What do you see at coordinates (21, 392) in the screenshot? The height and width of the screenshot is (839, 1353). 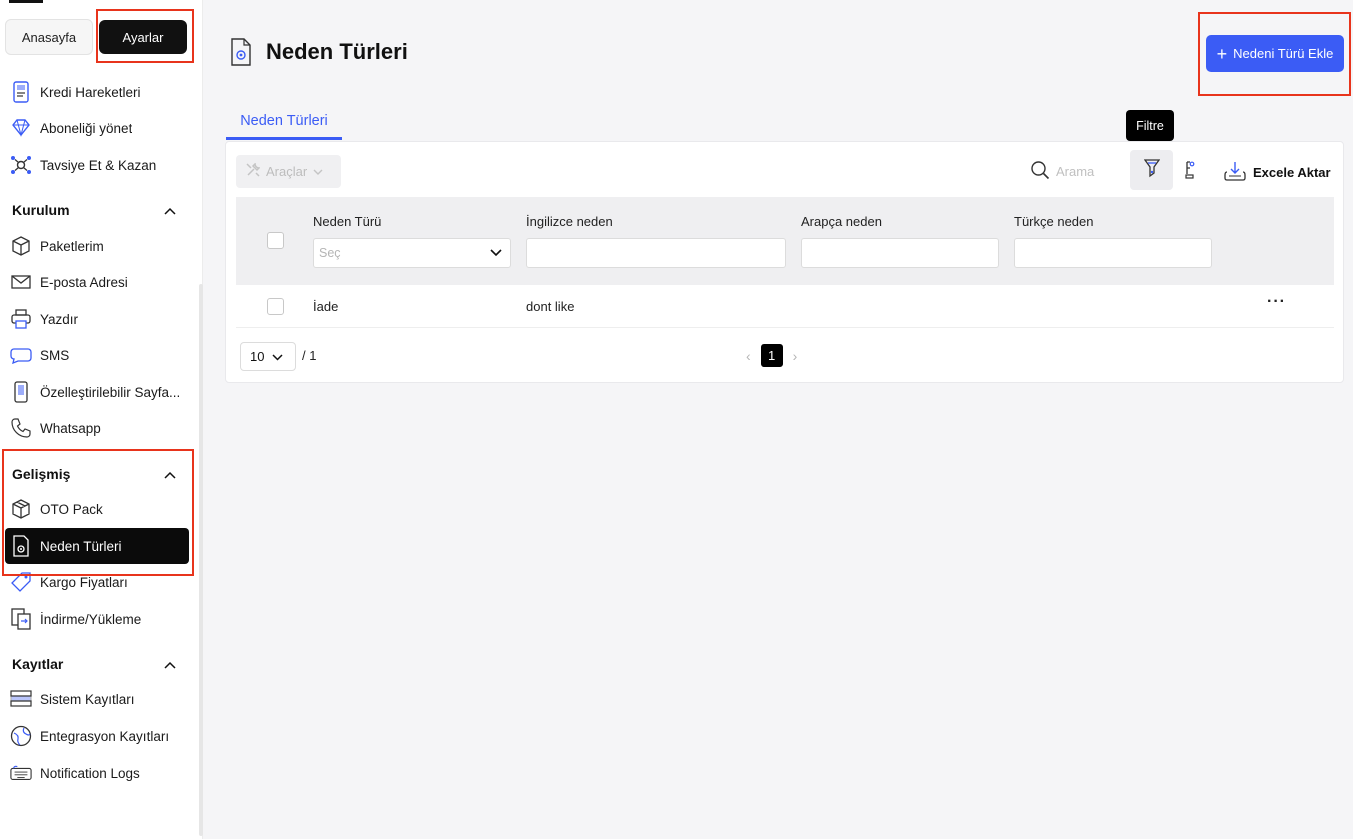 I see `phone-page-icon` at bounding box center [21, 392].